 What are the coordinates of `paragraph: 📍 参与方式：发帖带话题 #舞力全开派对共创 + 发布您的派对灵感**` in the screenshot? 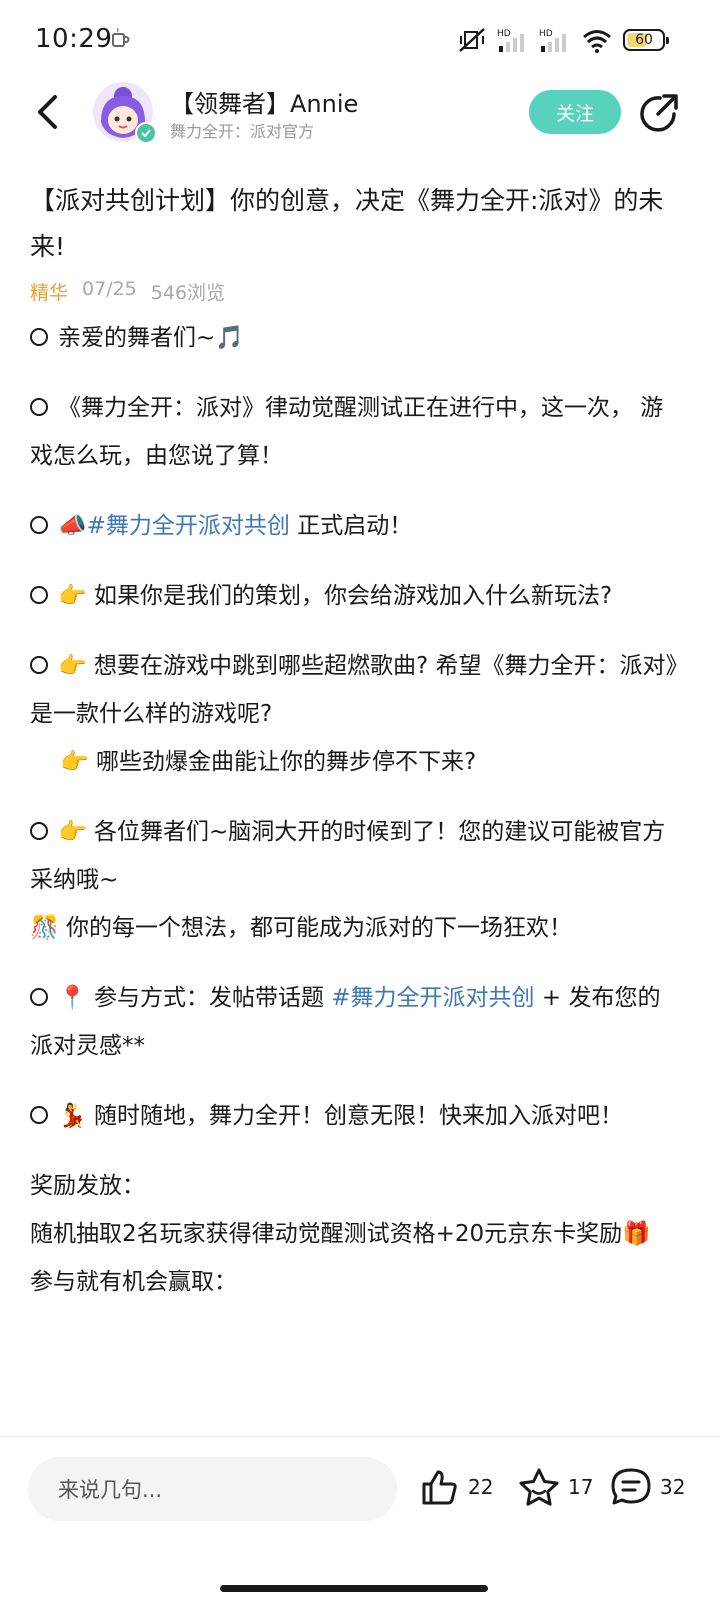 It's located at (345, 1022).